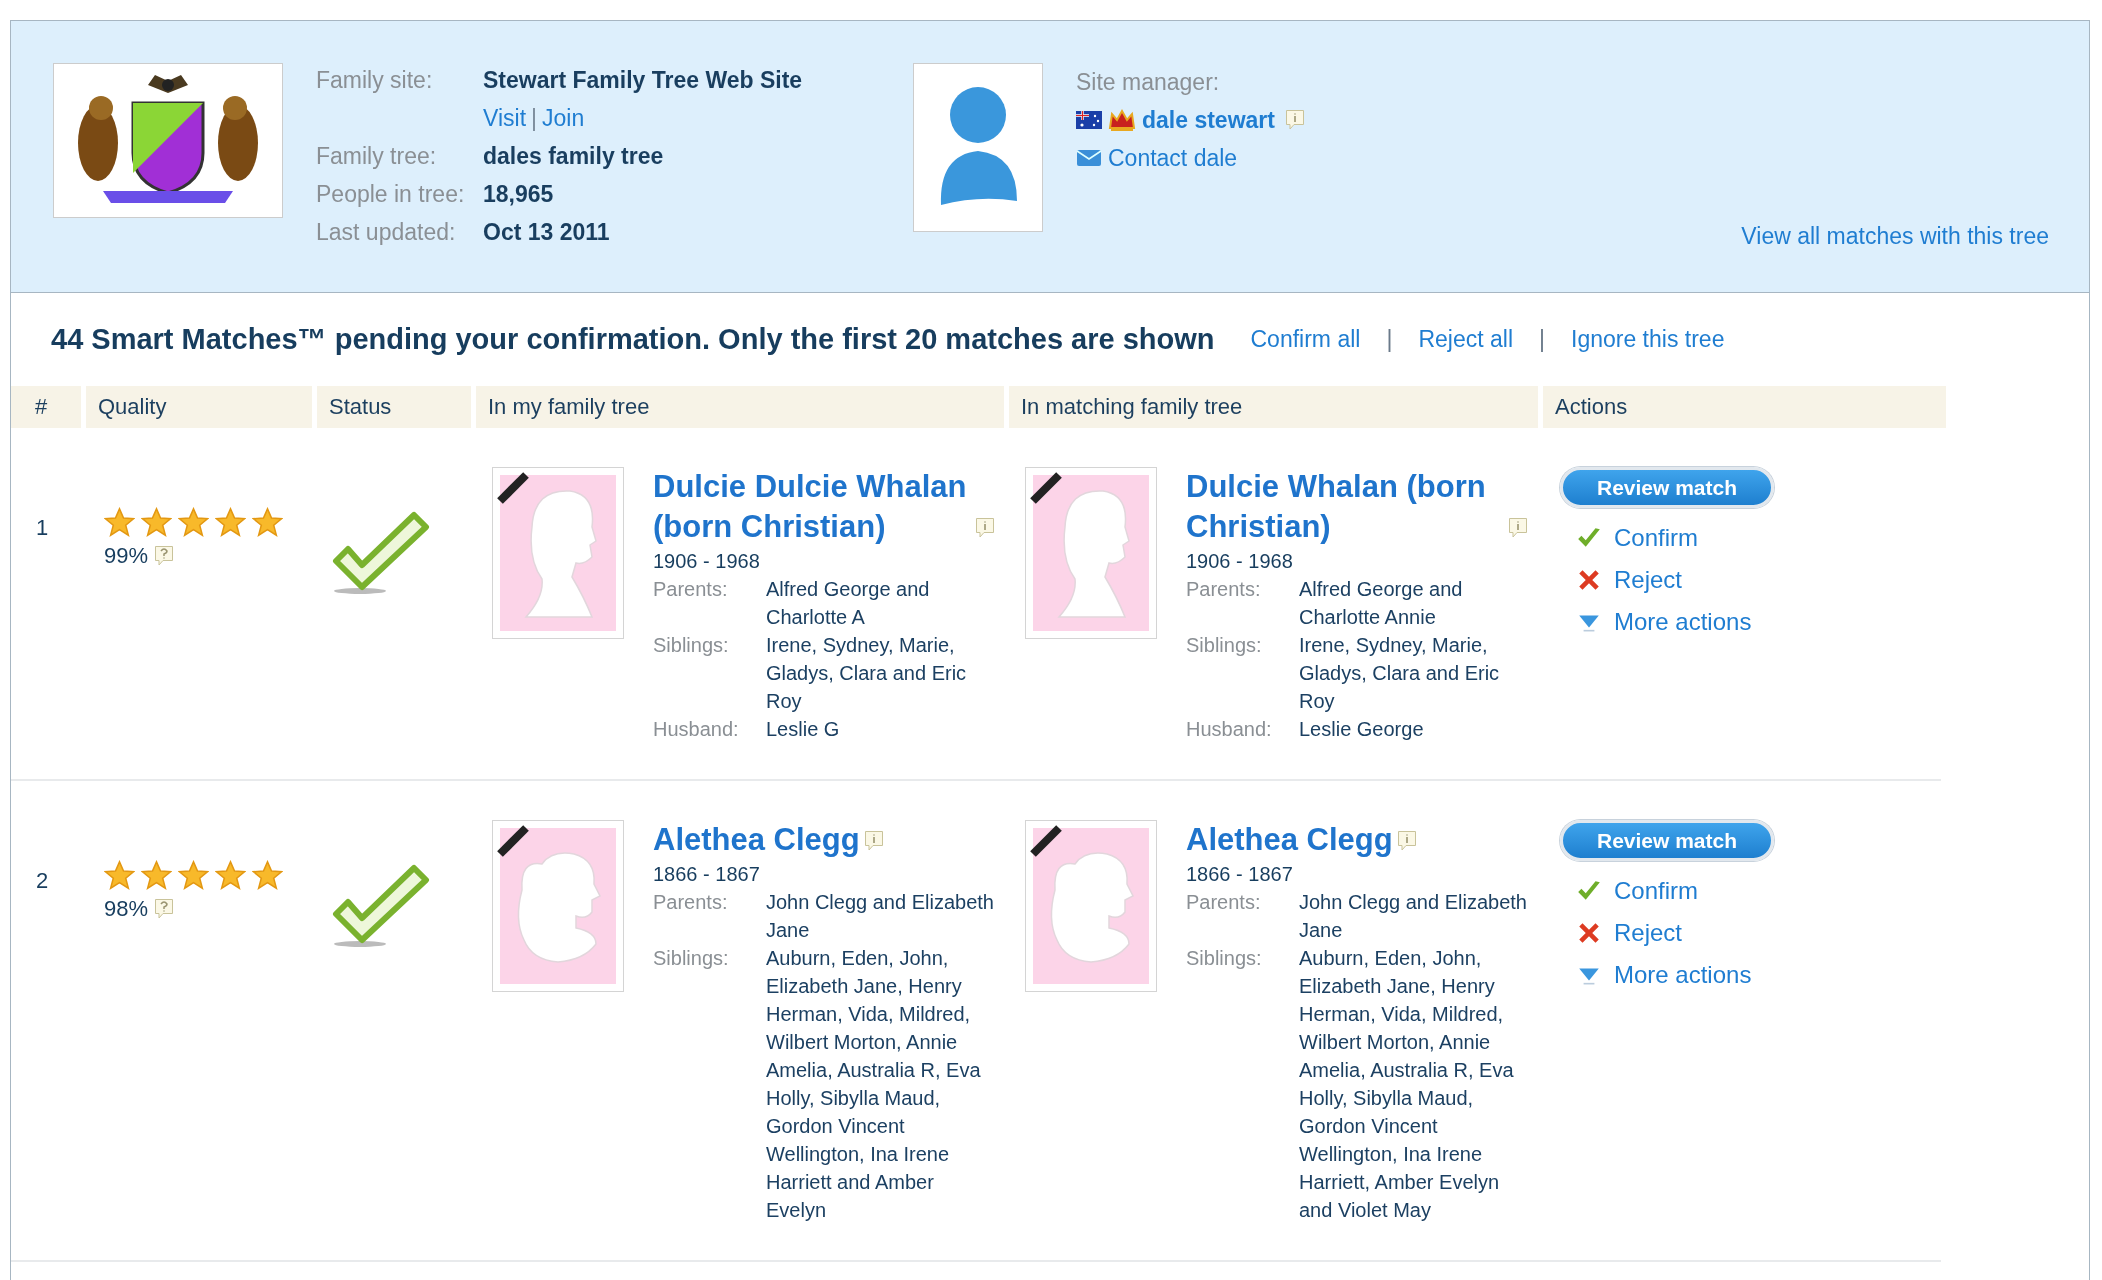  Describe the element at coordinates (126, 556) in the screenshot. I see `match-quality: 99%` at that location.